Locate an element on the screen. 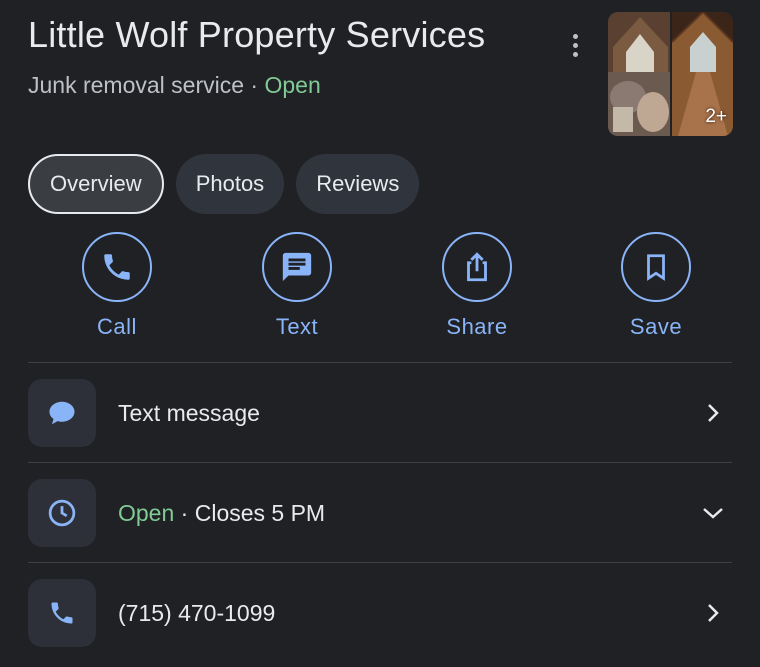 This screenshot has width=760, height=667. chat-bubble-icon is located at coordinates (62, 413).